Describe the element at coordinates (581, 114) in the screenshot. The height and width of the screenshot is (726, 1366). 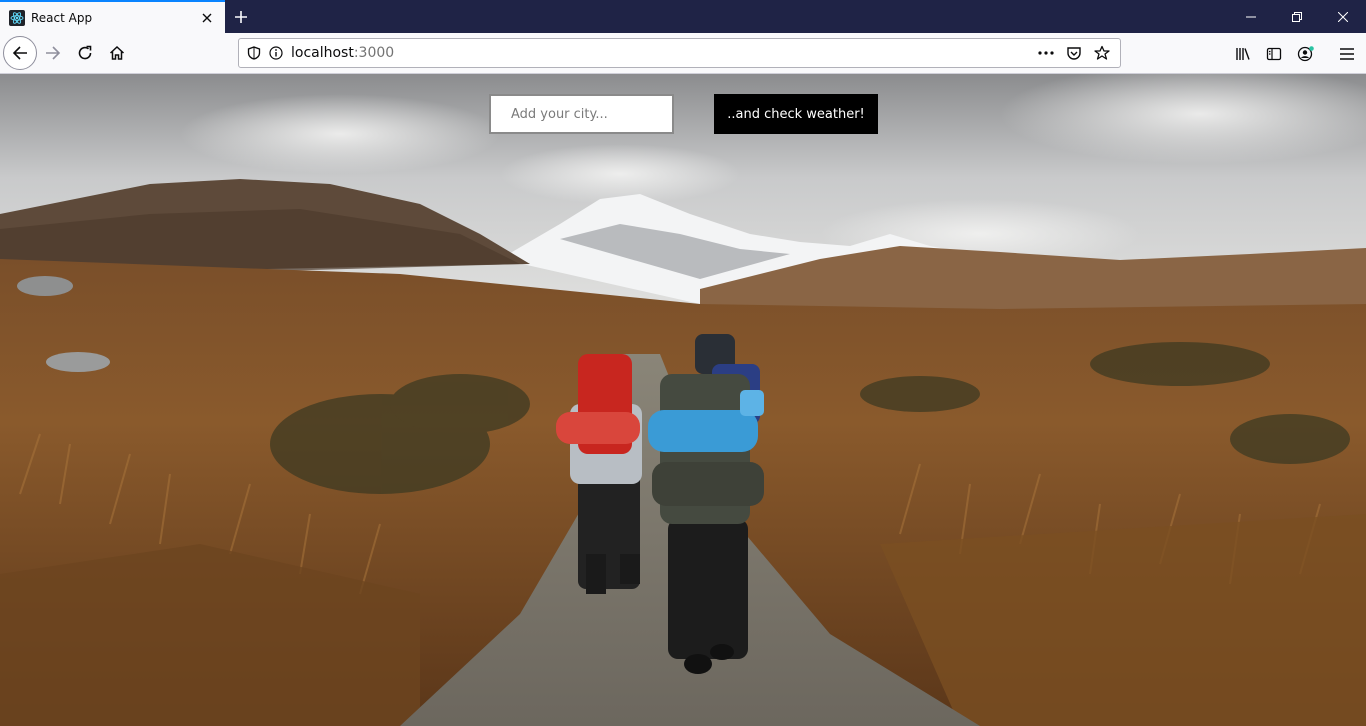
I see `city-input` at that location.